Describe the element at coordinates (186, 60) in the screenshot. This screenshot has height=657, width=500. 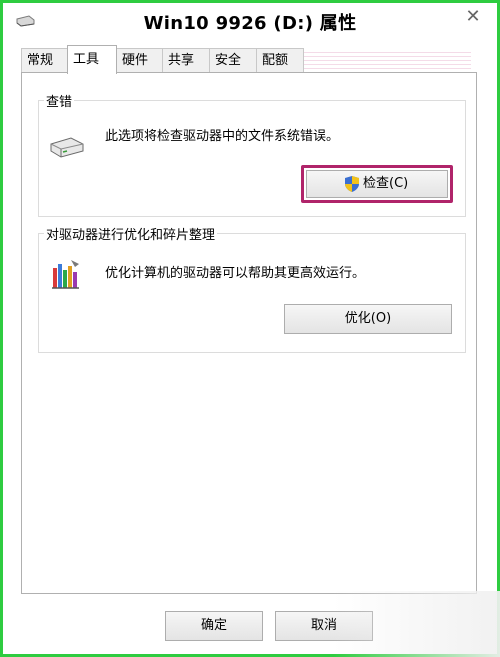
I see `tab-sharing: 共享` at that location.